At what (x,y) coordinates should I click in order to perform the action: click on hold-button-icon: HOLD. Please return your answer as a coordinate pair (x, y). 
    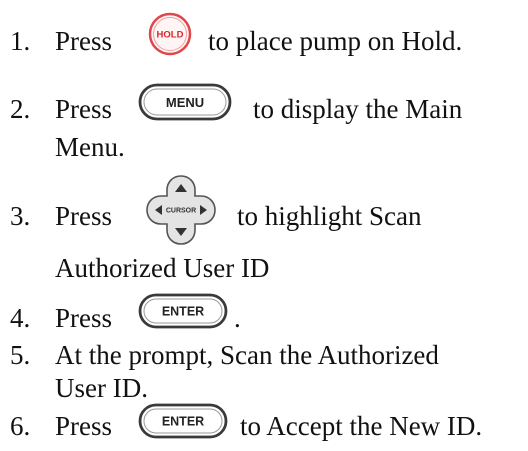
    Looking at the image, I should click on (170, 34).